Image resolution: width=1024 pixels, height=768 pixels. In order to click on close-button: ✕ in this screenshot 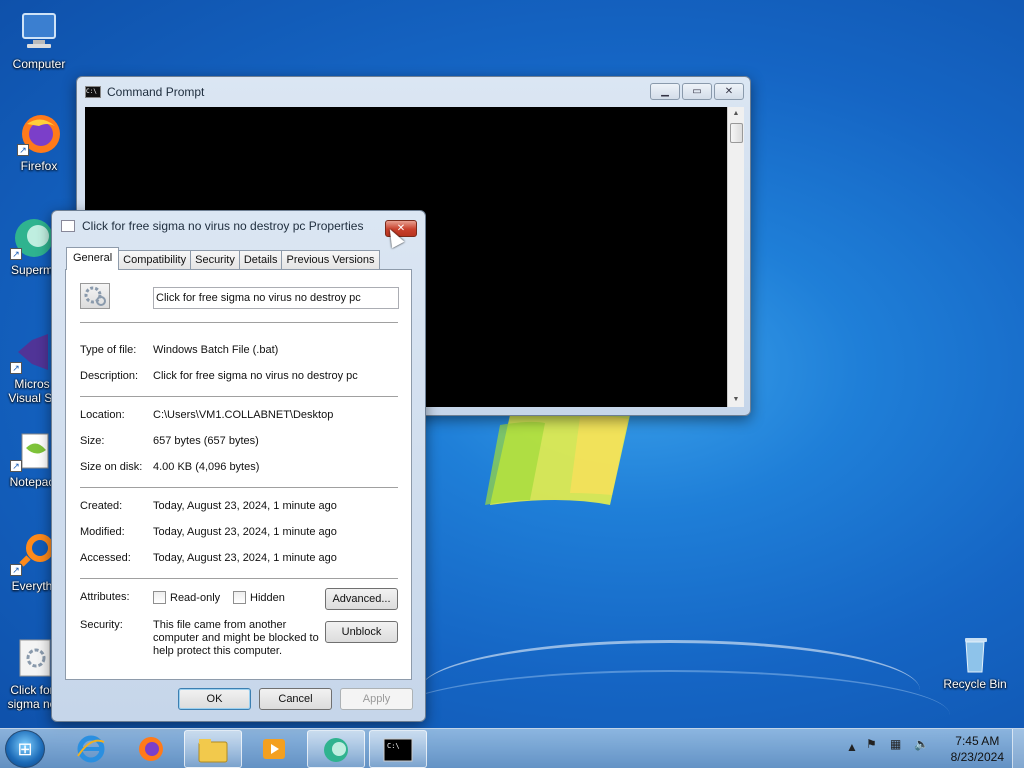, I will do `click(729, 91)`.